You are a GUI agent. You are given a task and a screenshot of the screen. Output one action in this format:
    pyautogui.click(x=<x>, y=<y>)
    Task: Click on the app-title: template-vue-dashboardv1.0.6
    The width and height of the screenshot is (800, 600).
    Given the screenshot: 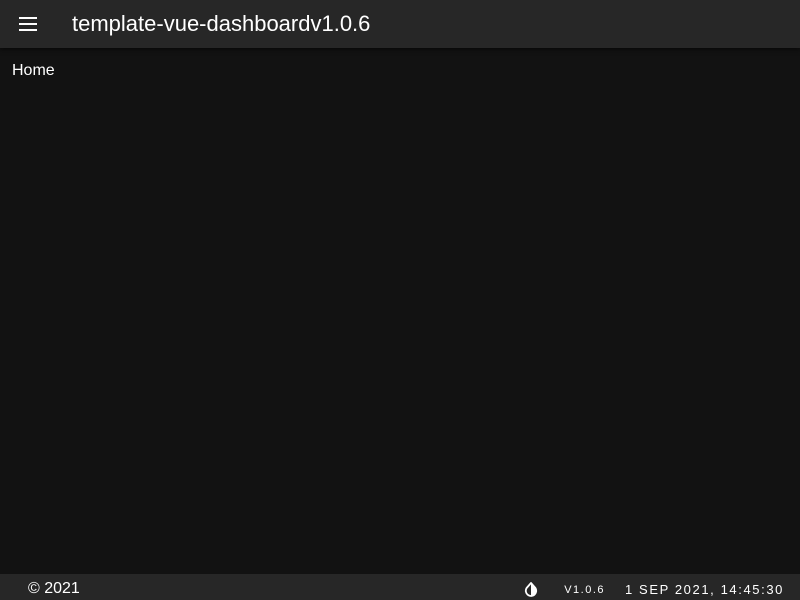 What is the action you would take?
    pyautogui.click(x=221, y=23)
    